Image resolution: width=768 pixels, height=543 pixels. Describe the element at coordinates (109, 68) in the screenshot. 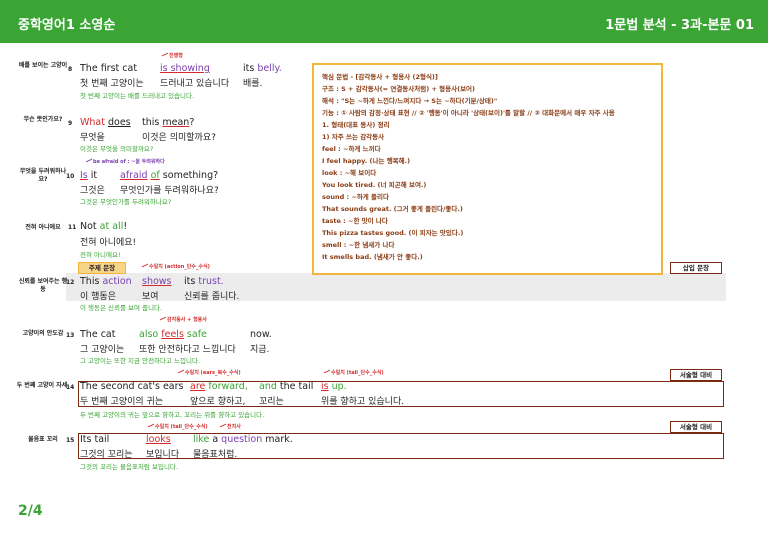

I see `row-8-en-subject: The first cat` at that location.